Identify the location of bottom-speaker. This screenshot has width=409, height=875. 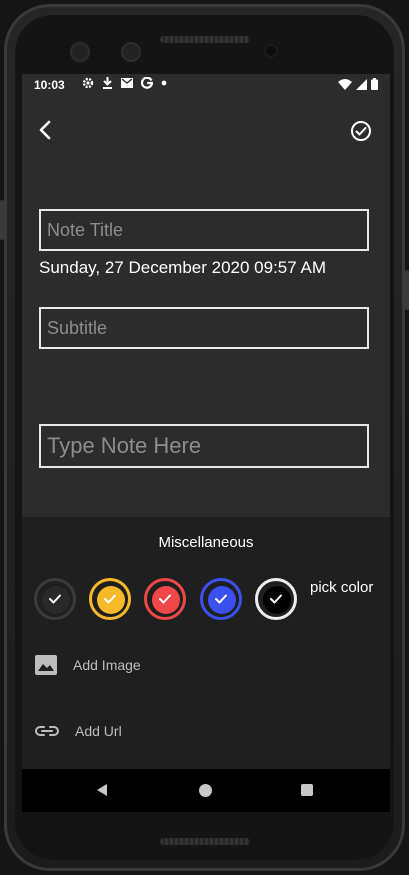
(205, 841).